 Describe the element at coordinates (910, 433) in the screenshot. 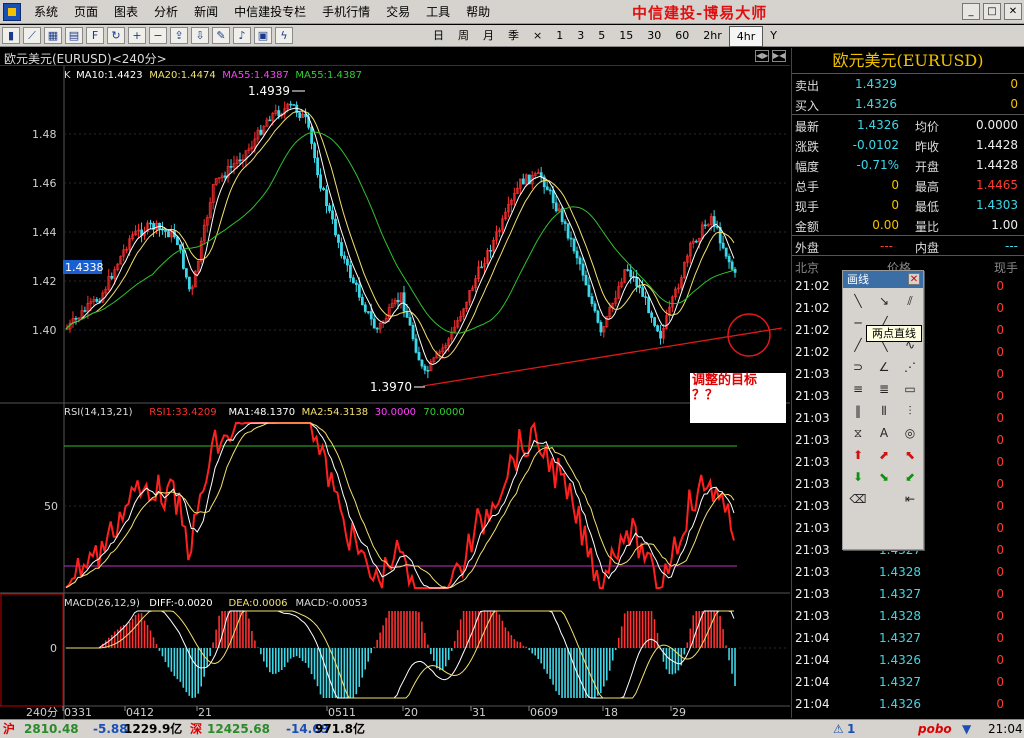

I see `gann-circle-icon: ◎` at that location.